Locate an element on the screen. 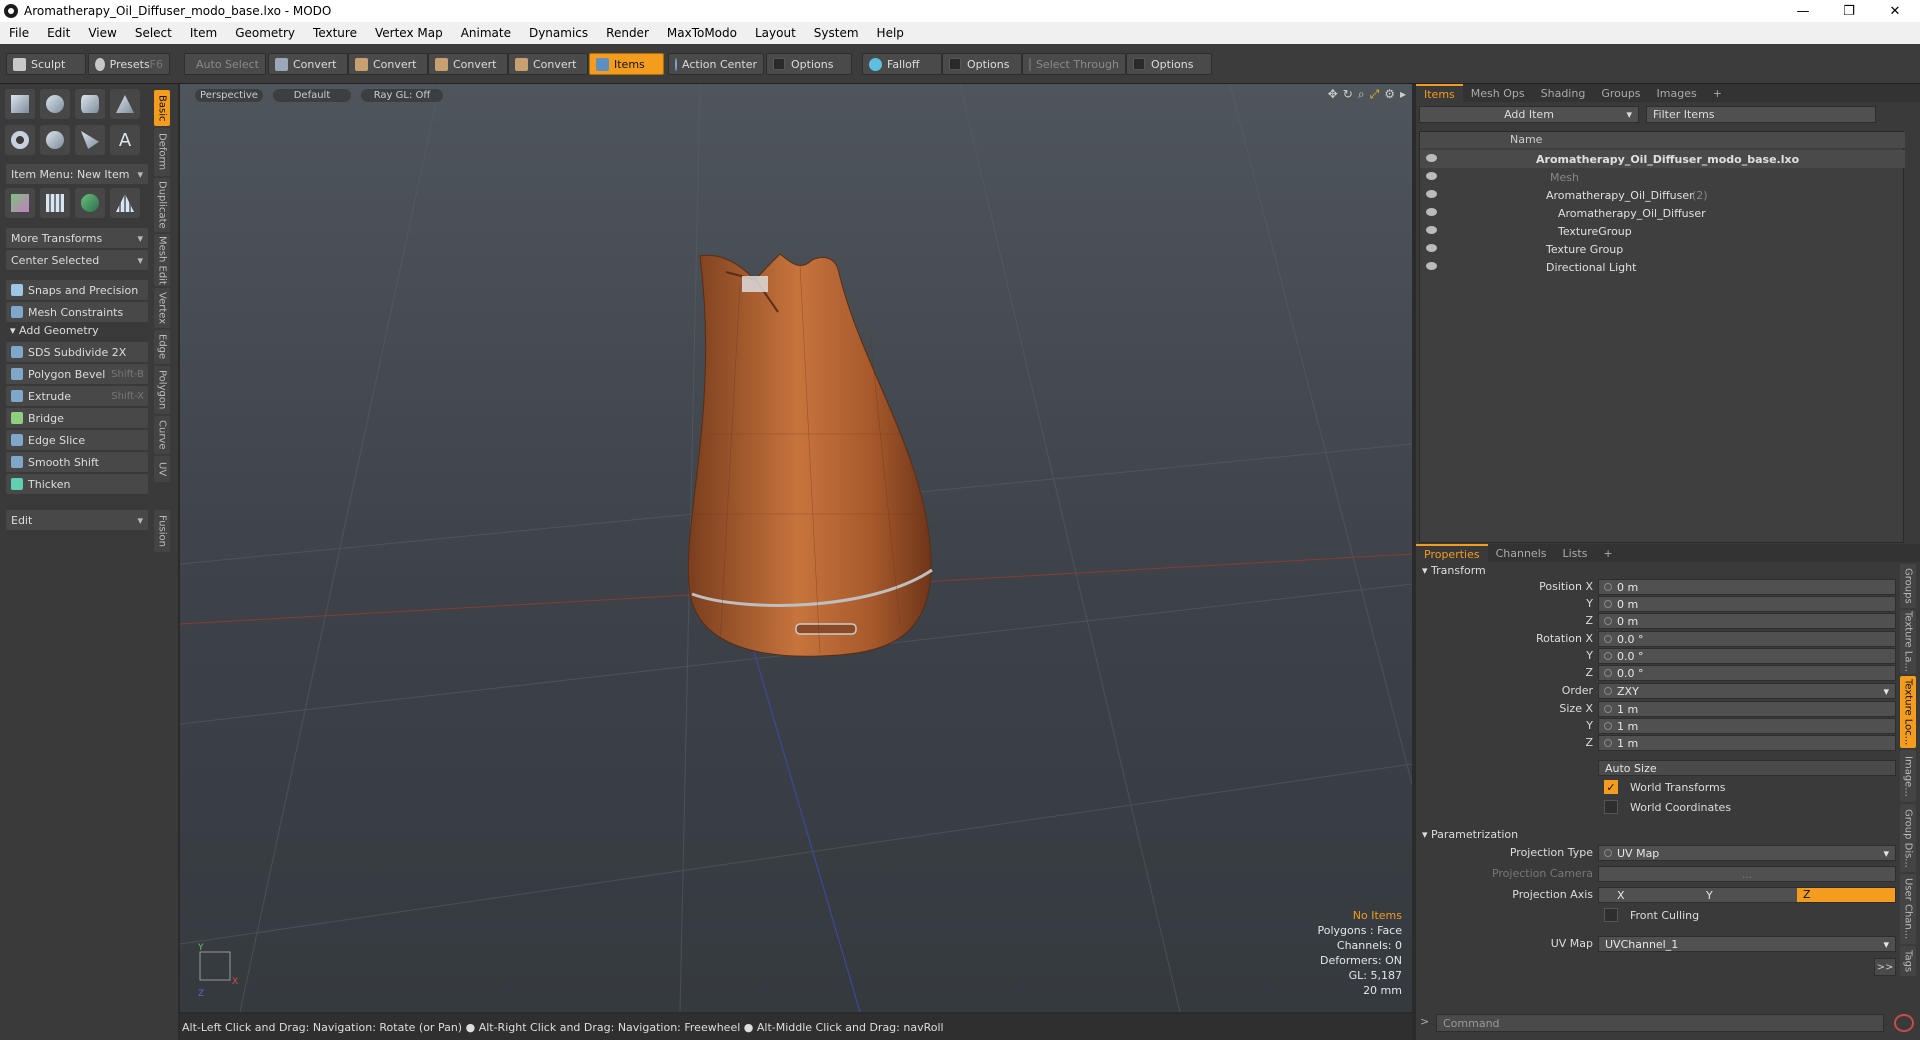 This screenshot has height=1040, width=1920. fit-icon: ⤢ is located at coordinates (1375, 94).